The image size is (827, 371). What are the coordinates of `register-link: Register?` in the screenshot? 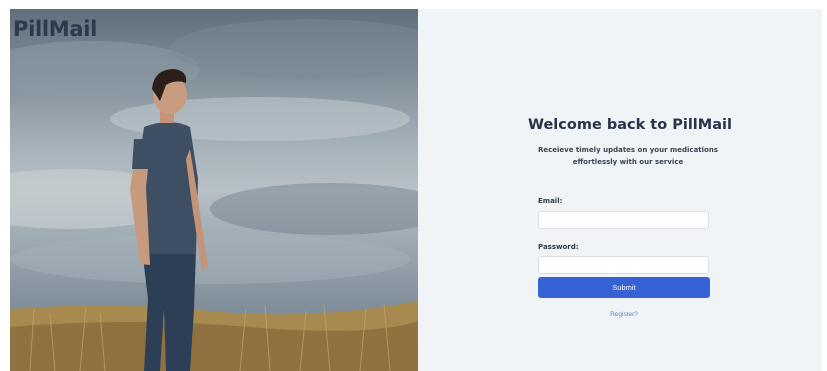 It's located at (624, 314).